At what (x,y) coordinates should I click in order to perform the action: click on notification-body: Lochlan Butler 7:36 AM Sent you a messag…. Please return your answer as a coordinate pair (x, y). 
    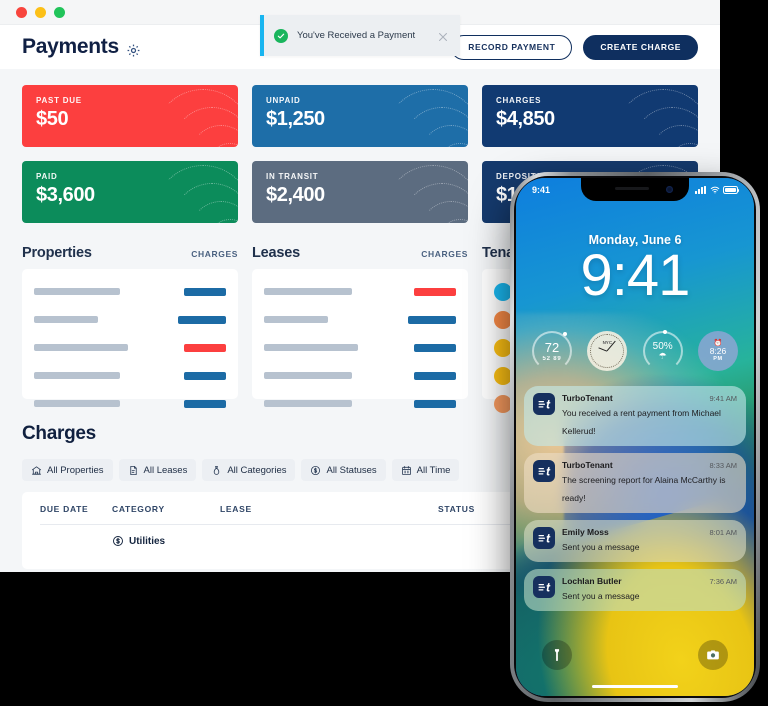
    Looking at the image, I should click on (649, 590).